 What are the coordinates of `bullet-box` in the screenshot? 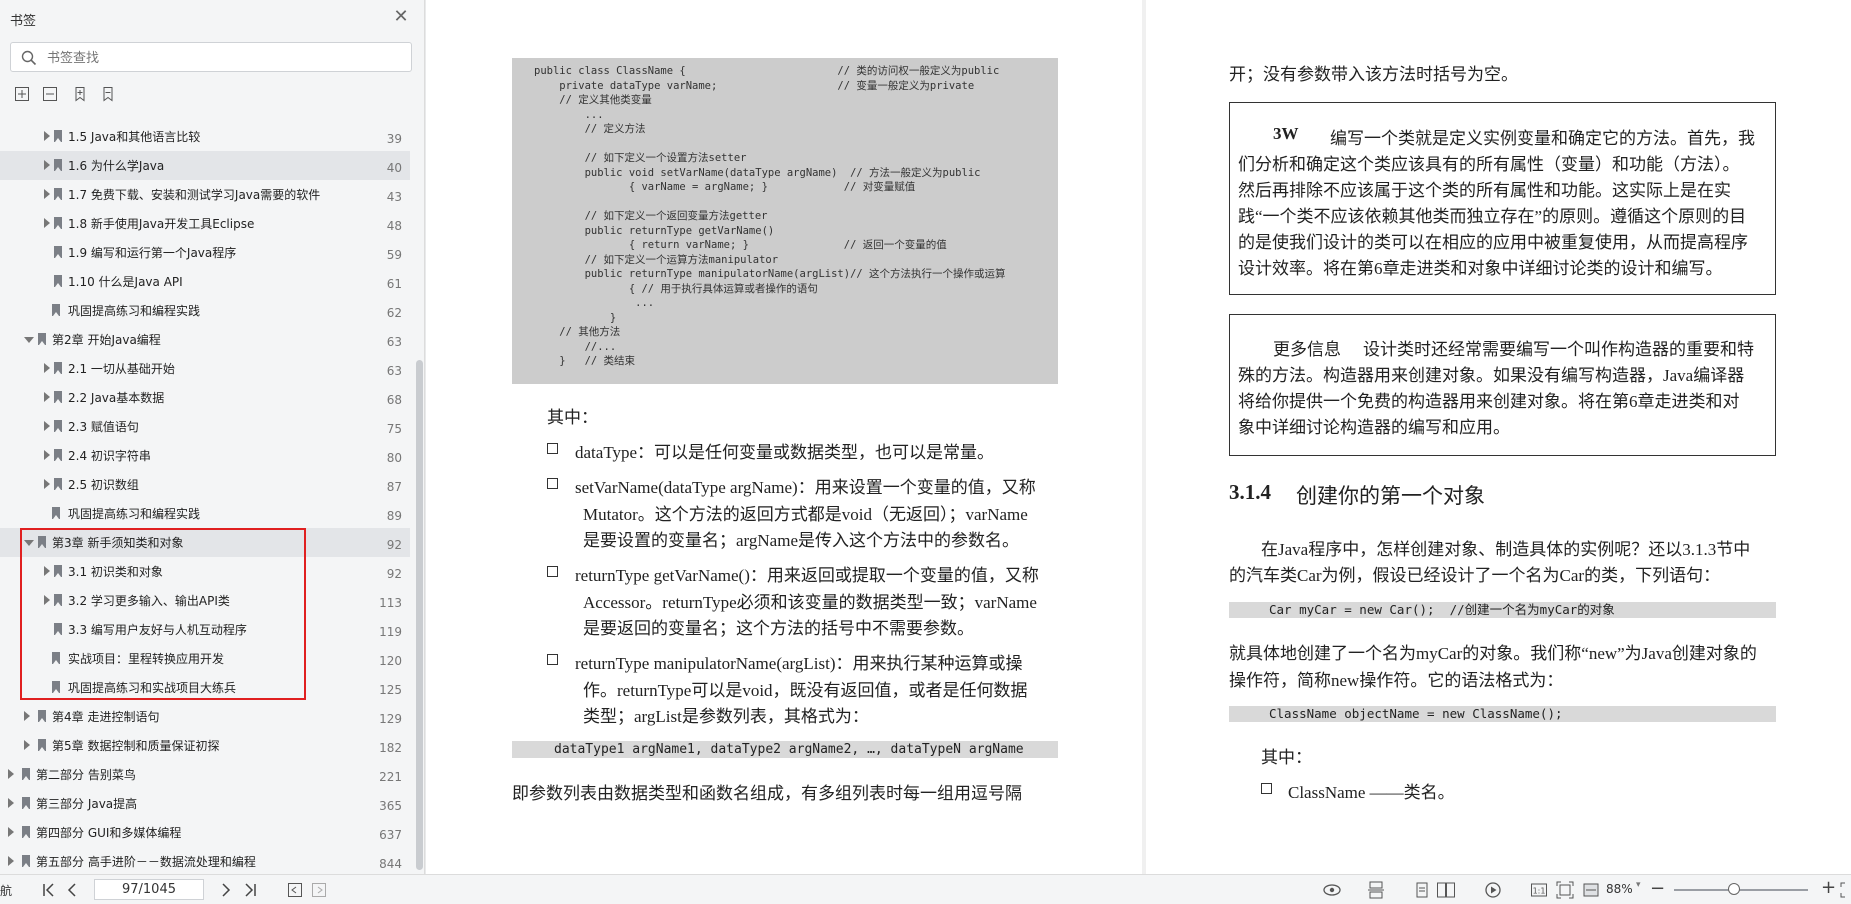 It's located at (552, 659).